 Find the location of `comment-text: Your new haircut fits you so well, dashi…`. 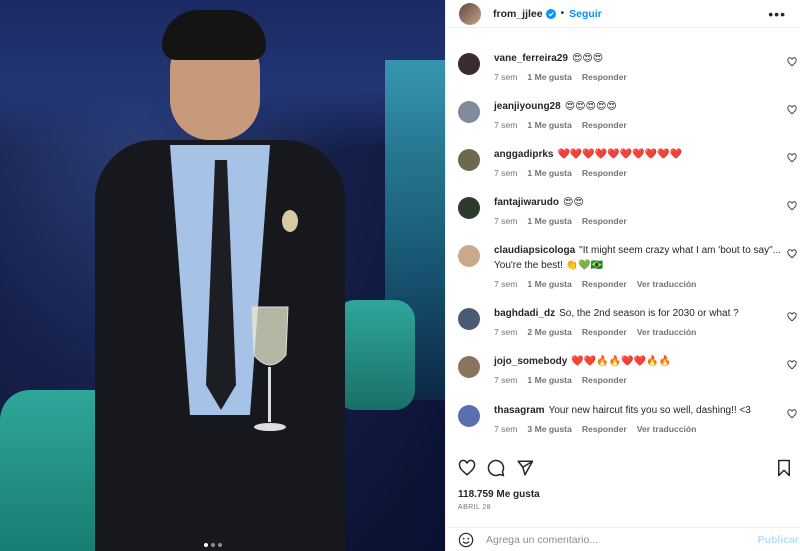

comment-text: Your new haircut fits you so well, dashi… is located at coordinates (649, 410).